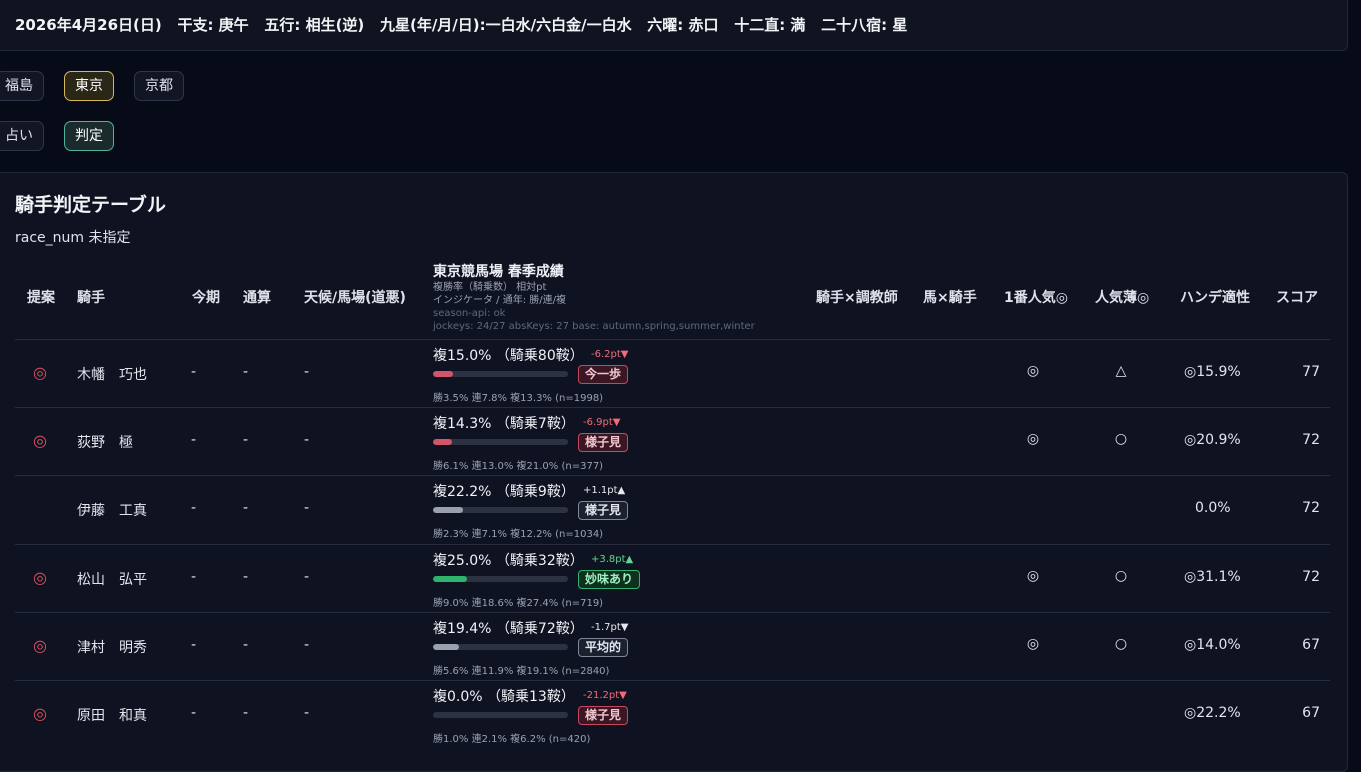  Describe the element at coordinates (505, 25) in the screenshot. I see `kusei-text: 九星(年/月/日):一白水/六白金/一白水` at that location.